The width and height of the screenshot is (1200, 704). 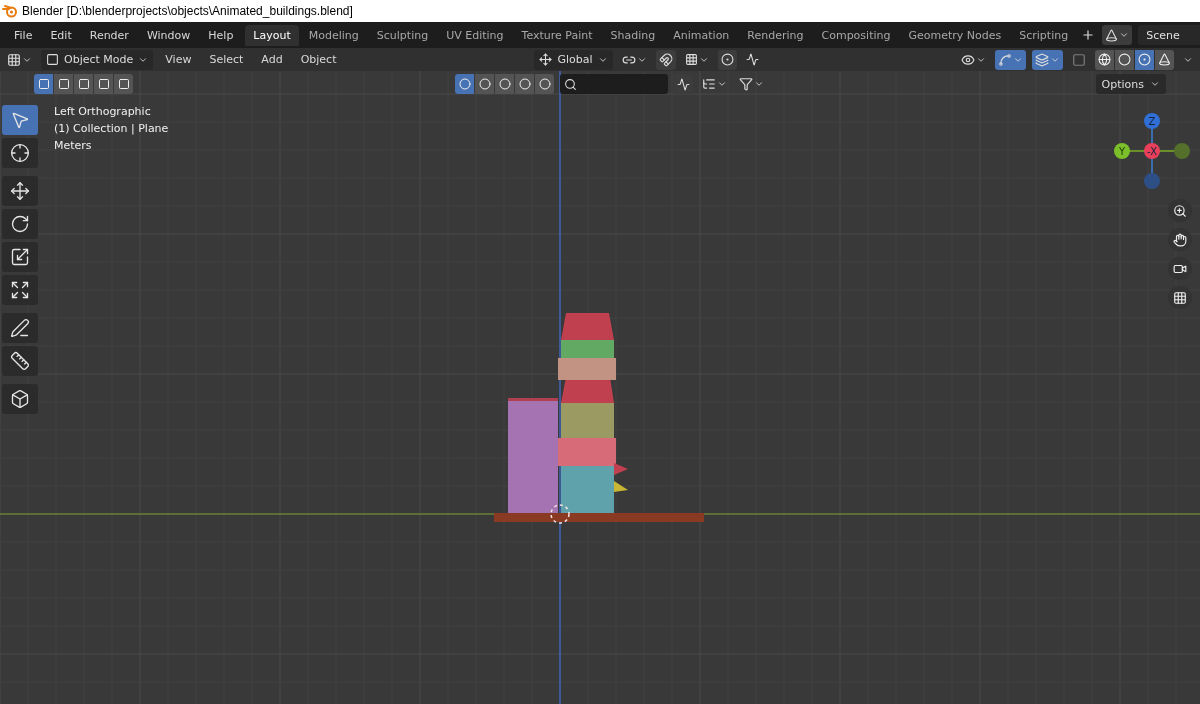 What do you see at coordinates (475, 35) in the screenshot?
I see `workspace-tab: UV Editing` at bounding box center [475, 35].